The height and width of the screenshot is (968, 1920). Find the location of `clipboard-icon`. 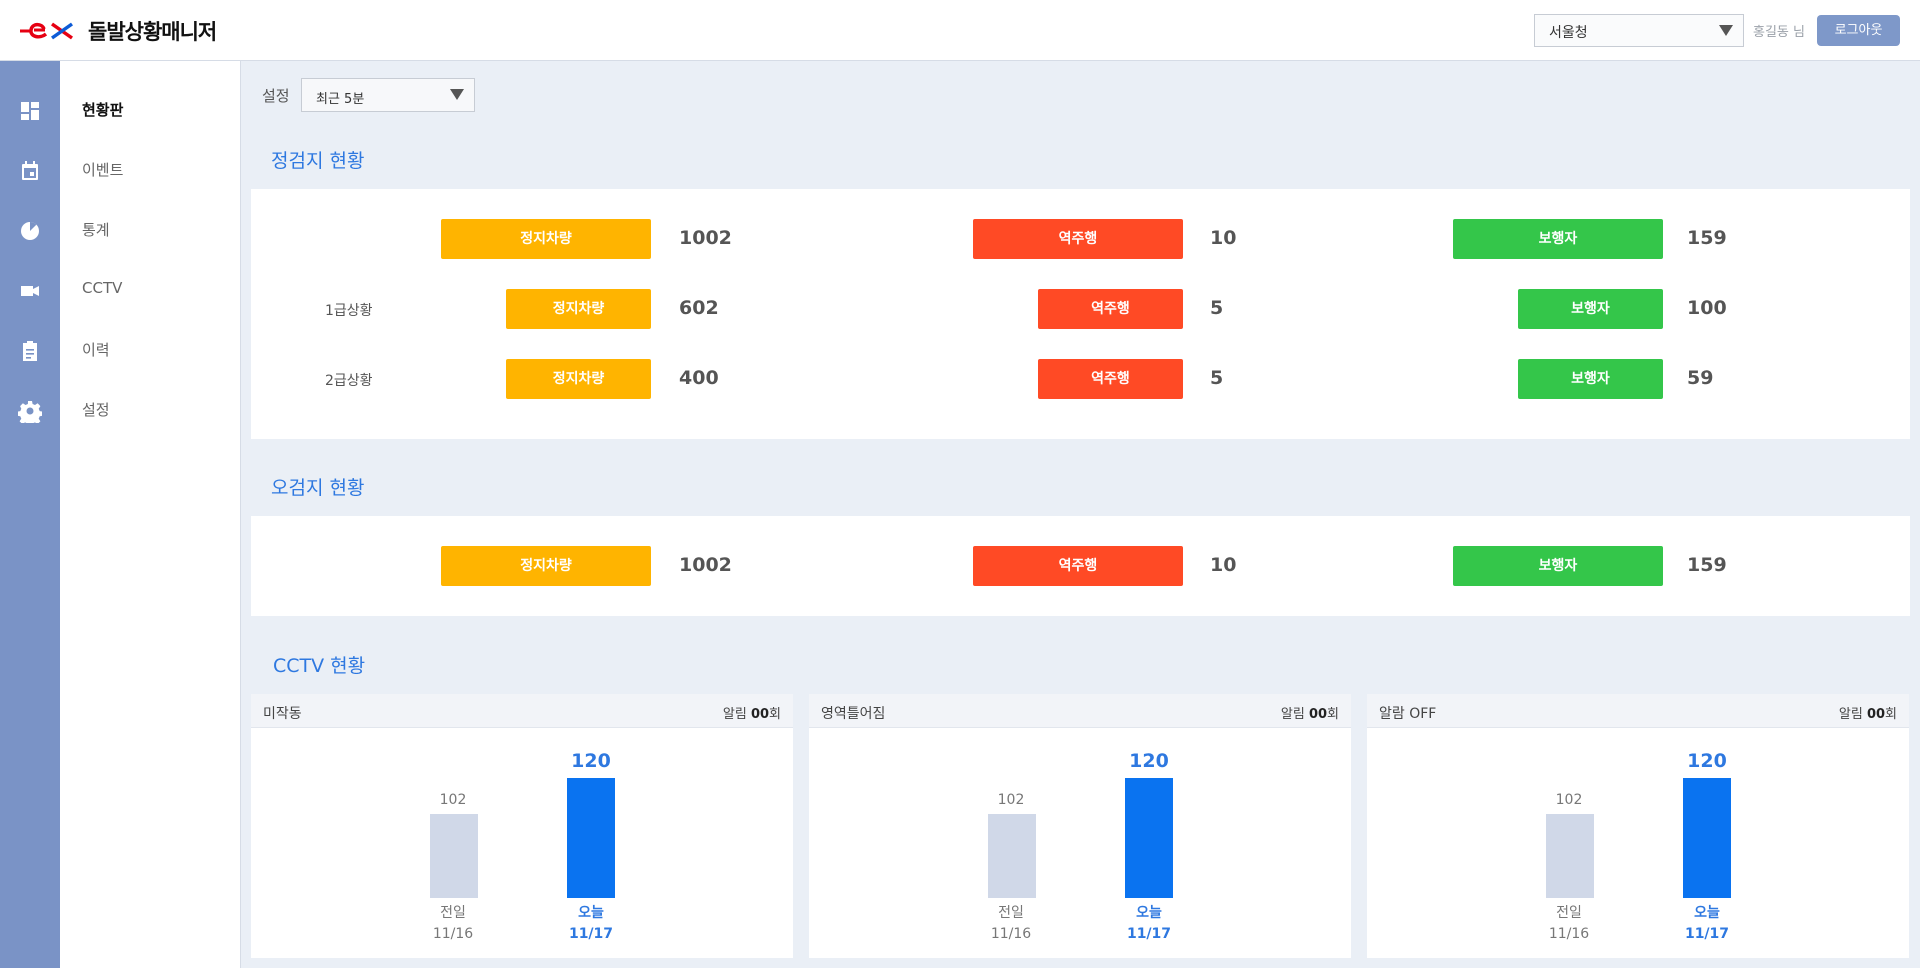

clipboard-icon is located at coordinates (30, 351).